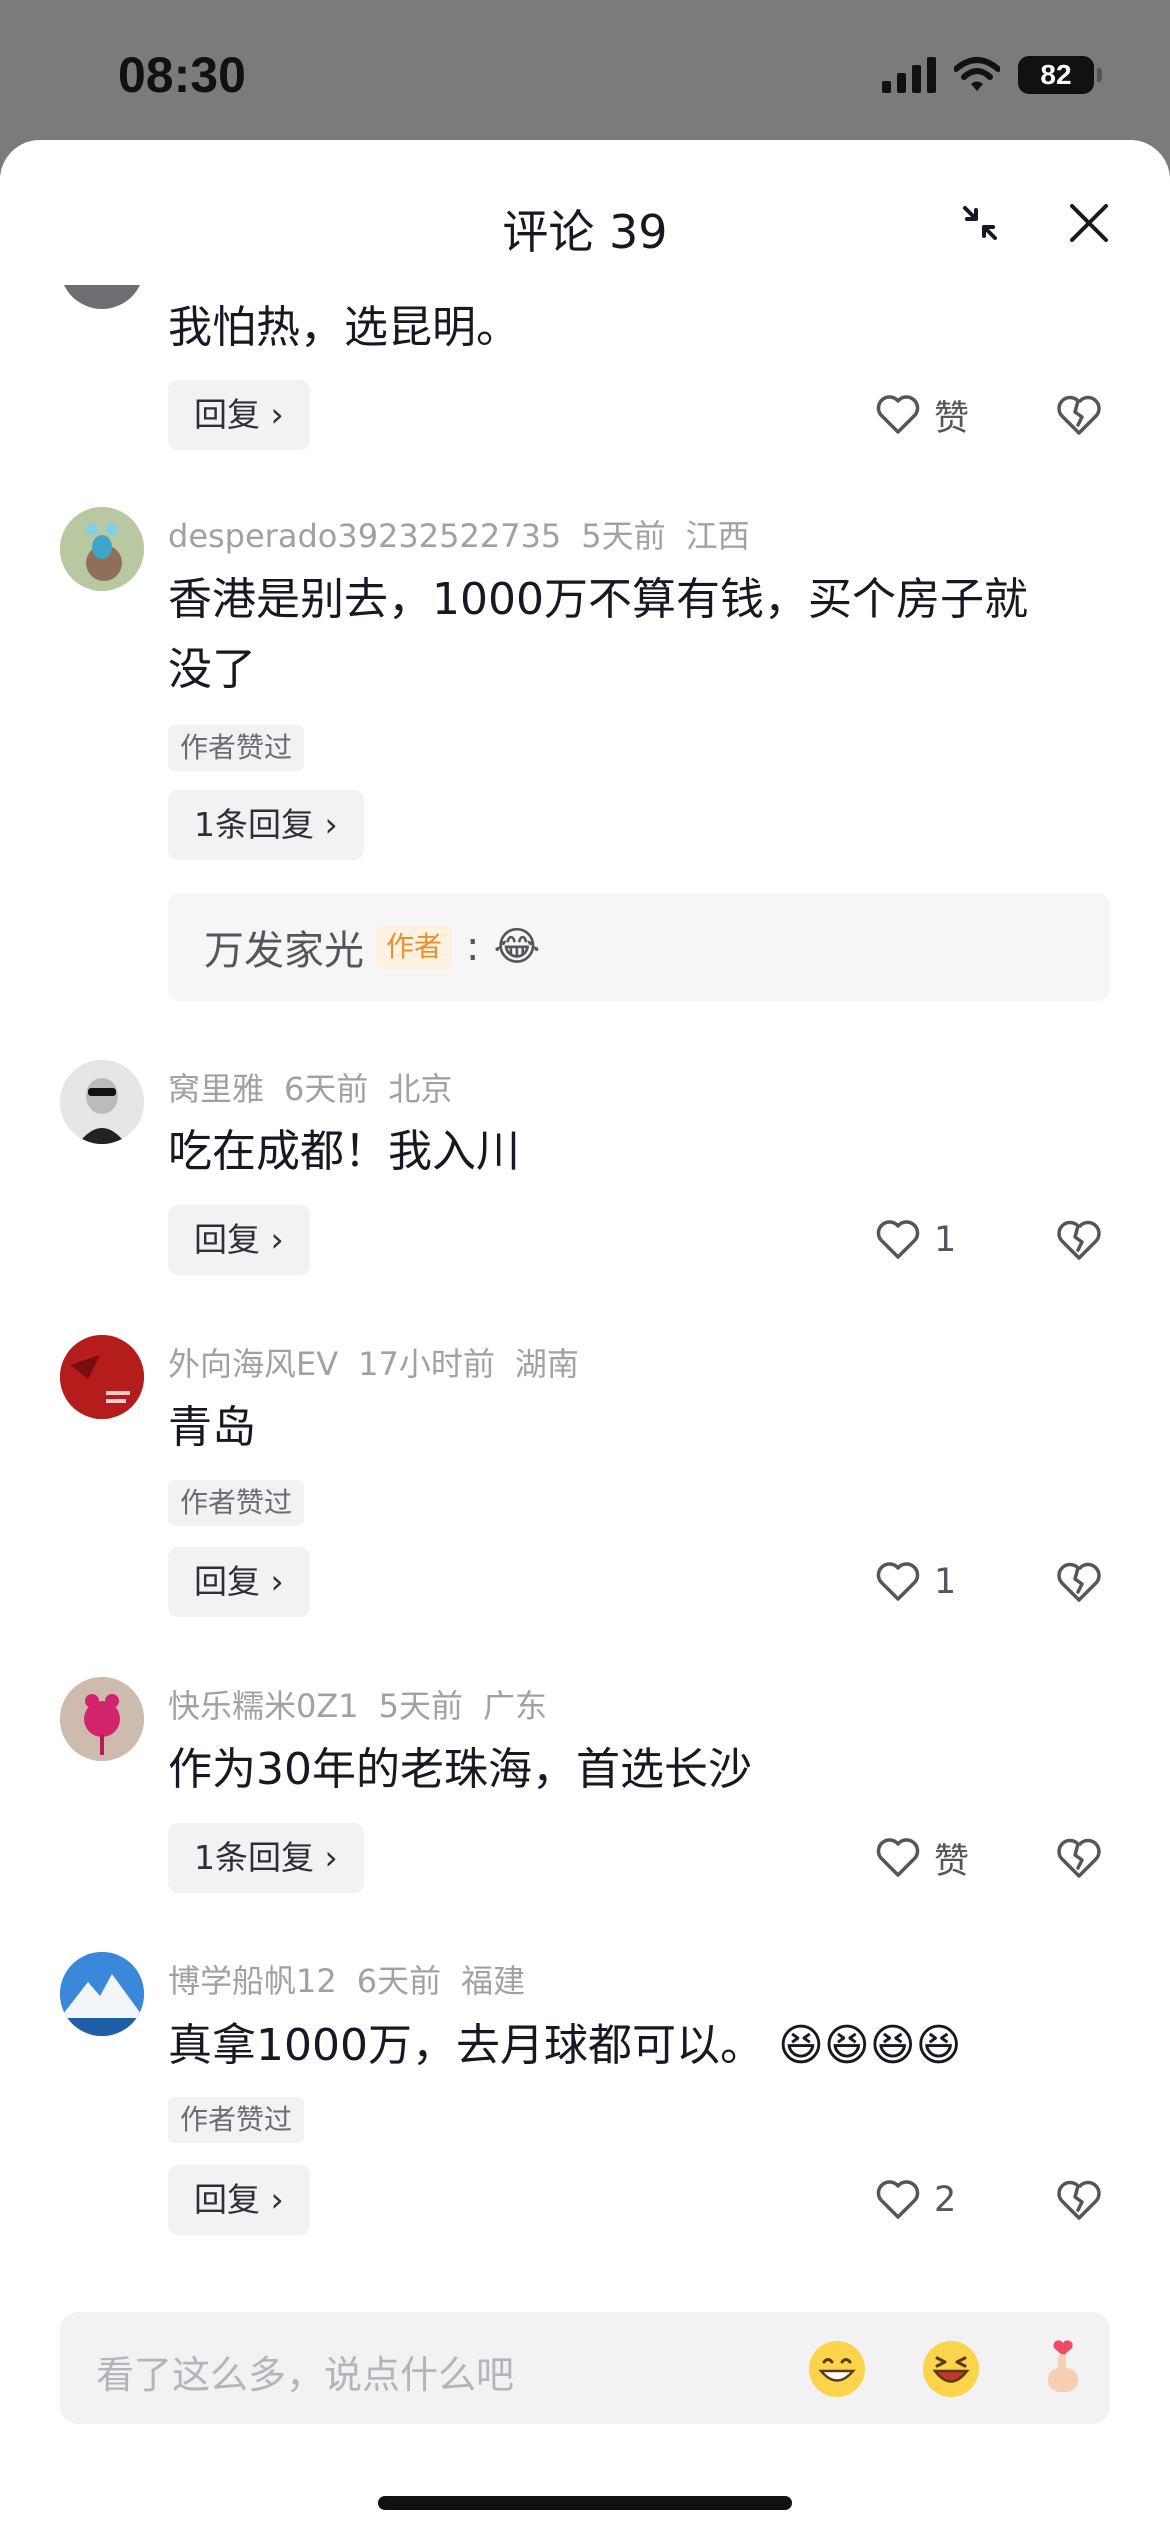 The width and height of the screenshot is (1170, 2532). What do you see at coordinates (837, 2369) in the screenshot?
I see `grin-emoji-button` at bounding box center [837, 2369].